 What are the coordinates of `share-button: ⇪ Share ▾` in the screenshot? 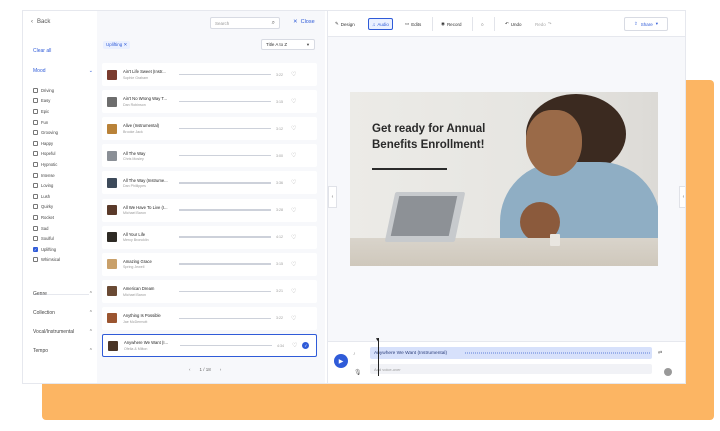 It's located at (646, 24).